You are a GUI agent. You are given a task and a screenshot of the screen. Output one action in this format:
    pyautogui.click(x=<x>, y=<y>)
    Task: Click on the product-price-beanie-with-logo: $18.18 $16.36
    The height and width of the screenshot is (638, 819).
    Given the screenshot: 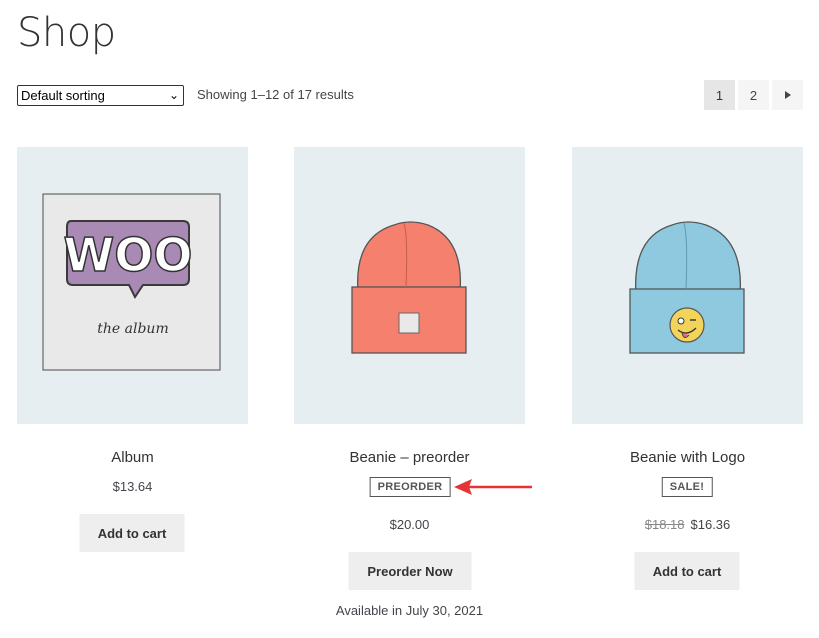 What is the action you would take?
    pyautogui.click(x=687, y=524)
    